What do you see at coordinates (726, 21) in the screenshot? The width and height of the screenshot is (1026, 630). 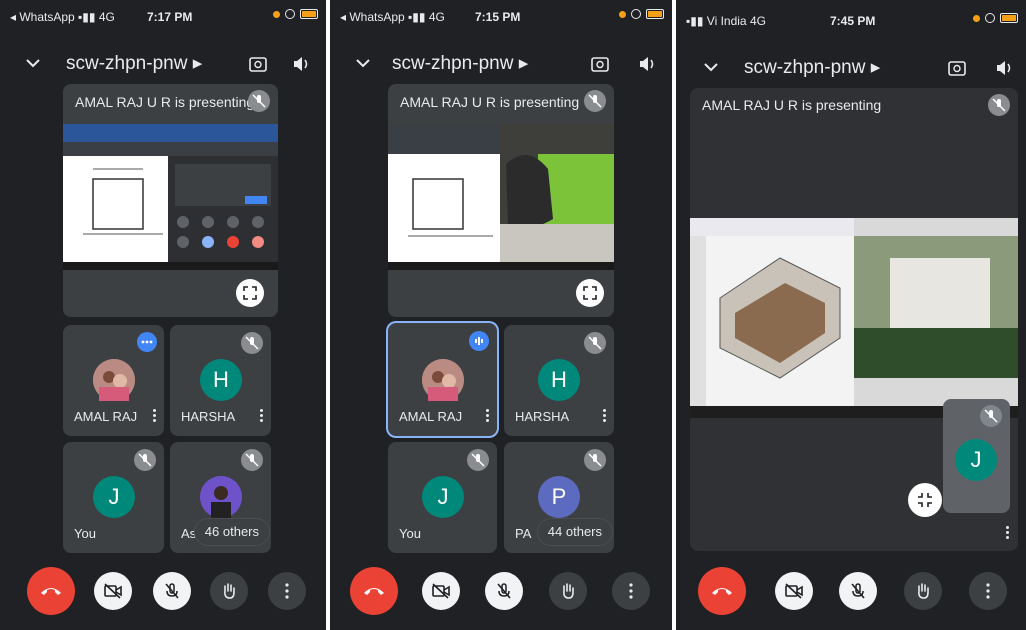 I see `carrier-label: ▪▮▮ Vi India 4G` at bounding box center [726, 21].